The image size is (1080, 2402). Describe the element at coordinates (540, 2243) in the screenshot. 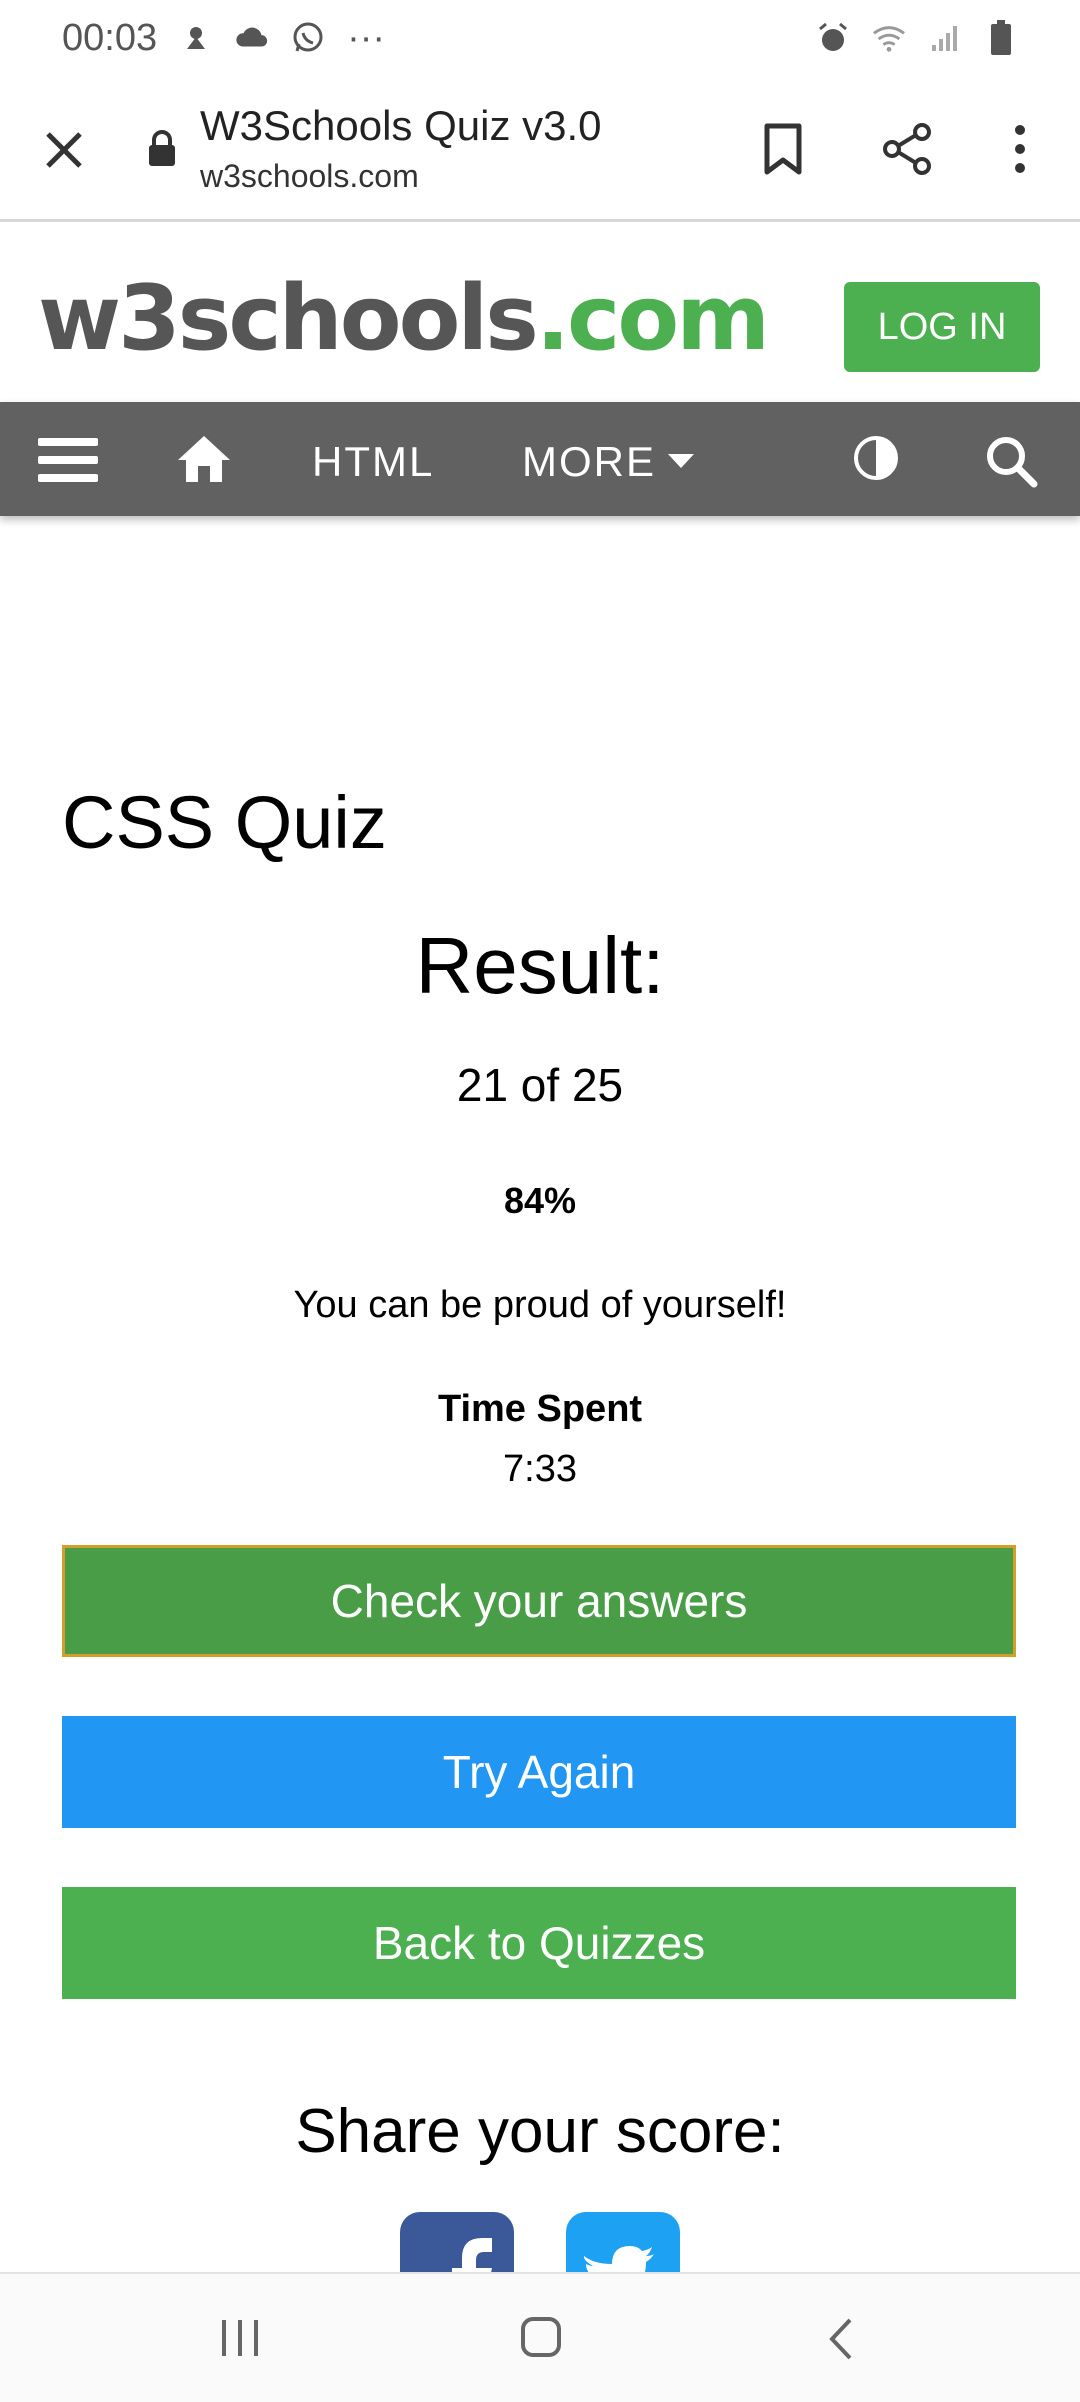

I see `share-buttons` at that location.